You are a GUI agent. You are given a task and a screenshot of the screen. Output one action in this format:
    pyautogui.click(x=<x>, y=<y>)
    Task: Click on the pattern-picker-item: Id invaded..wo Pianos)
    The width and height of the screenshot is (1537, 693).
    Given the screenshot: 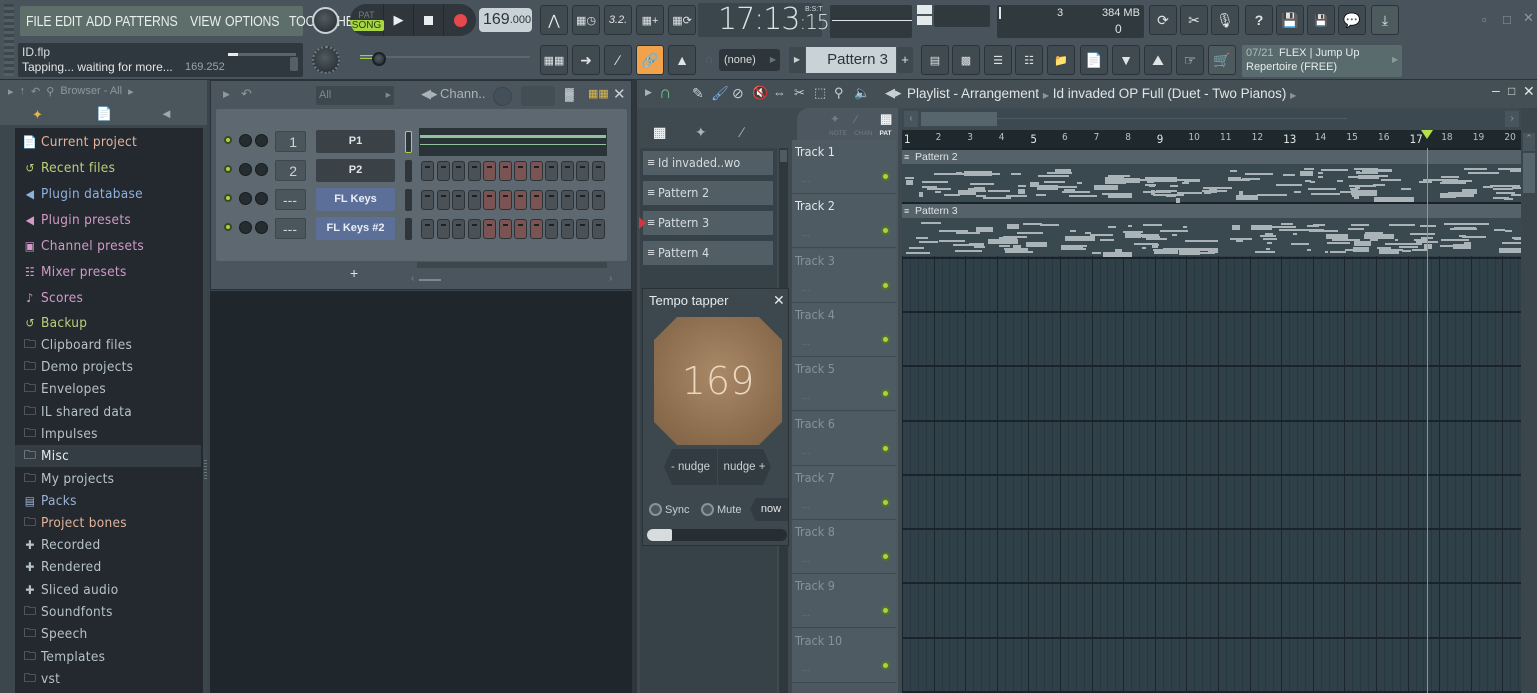 What is the action you would take?
    pyautogui.click(x=708, y=172)
    